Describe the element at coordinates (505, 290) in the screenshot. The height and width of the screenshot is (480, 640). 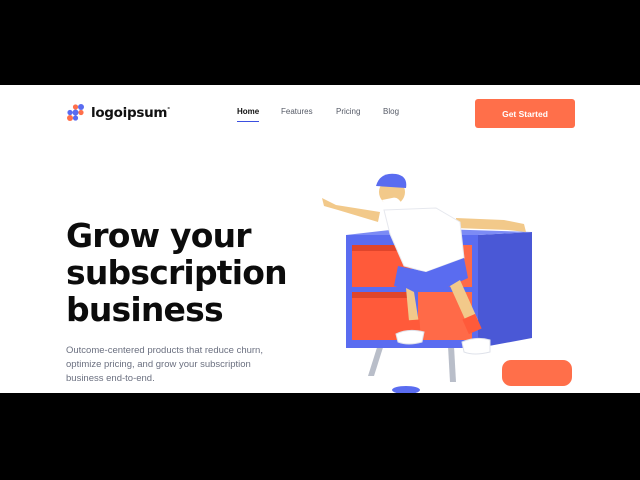
I see `shelf-side` at that location.